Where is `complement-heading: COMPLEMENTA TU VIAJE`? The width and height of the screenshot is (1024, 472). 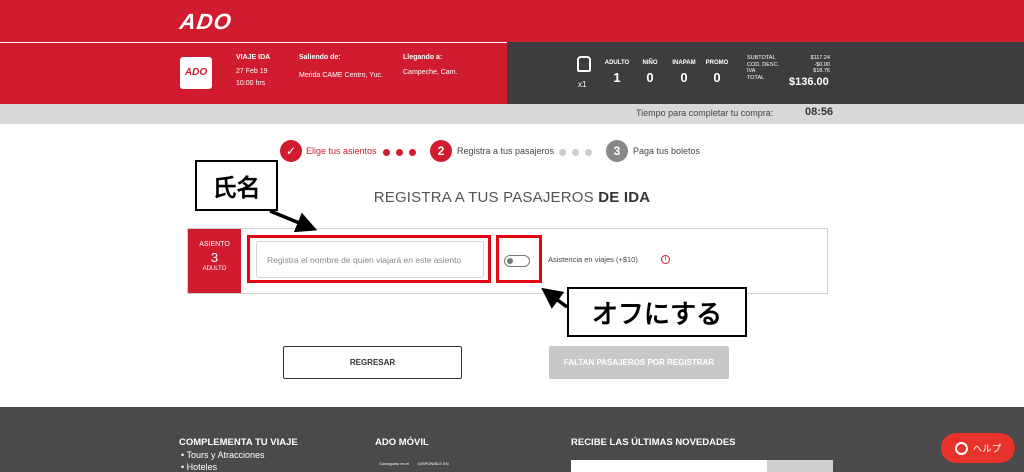
complement-heading: COMPLEMENTA TU VIAJE is located at coordinates (238, 442).